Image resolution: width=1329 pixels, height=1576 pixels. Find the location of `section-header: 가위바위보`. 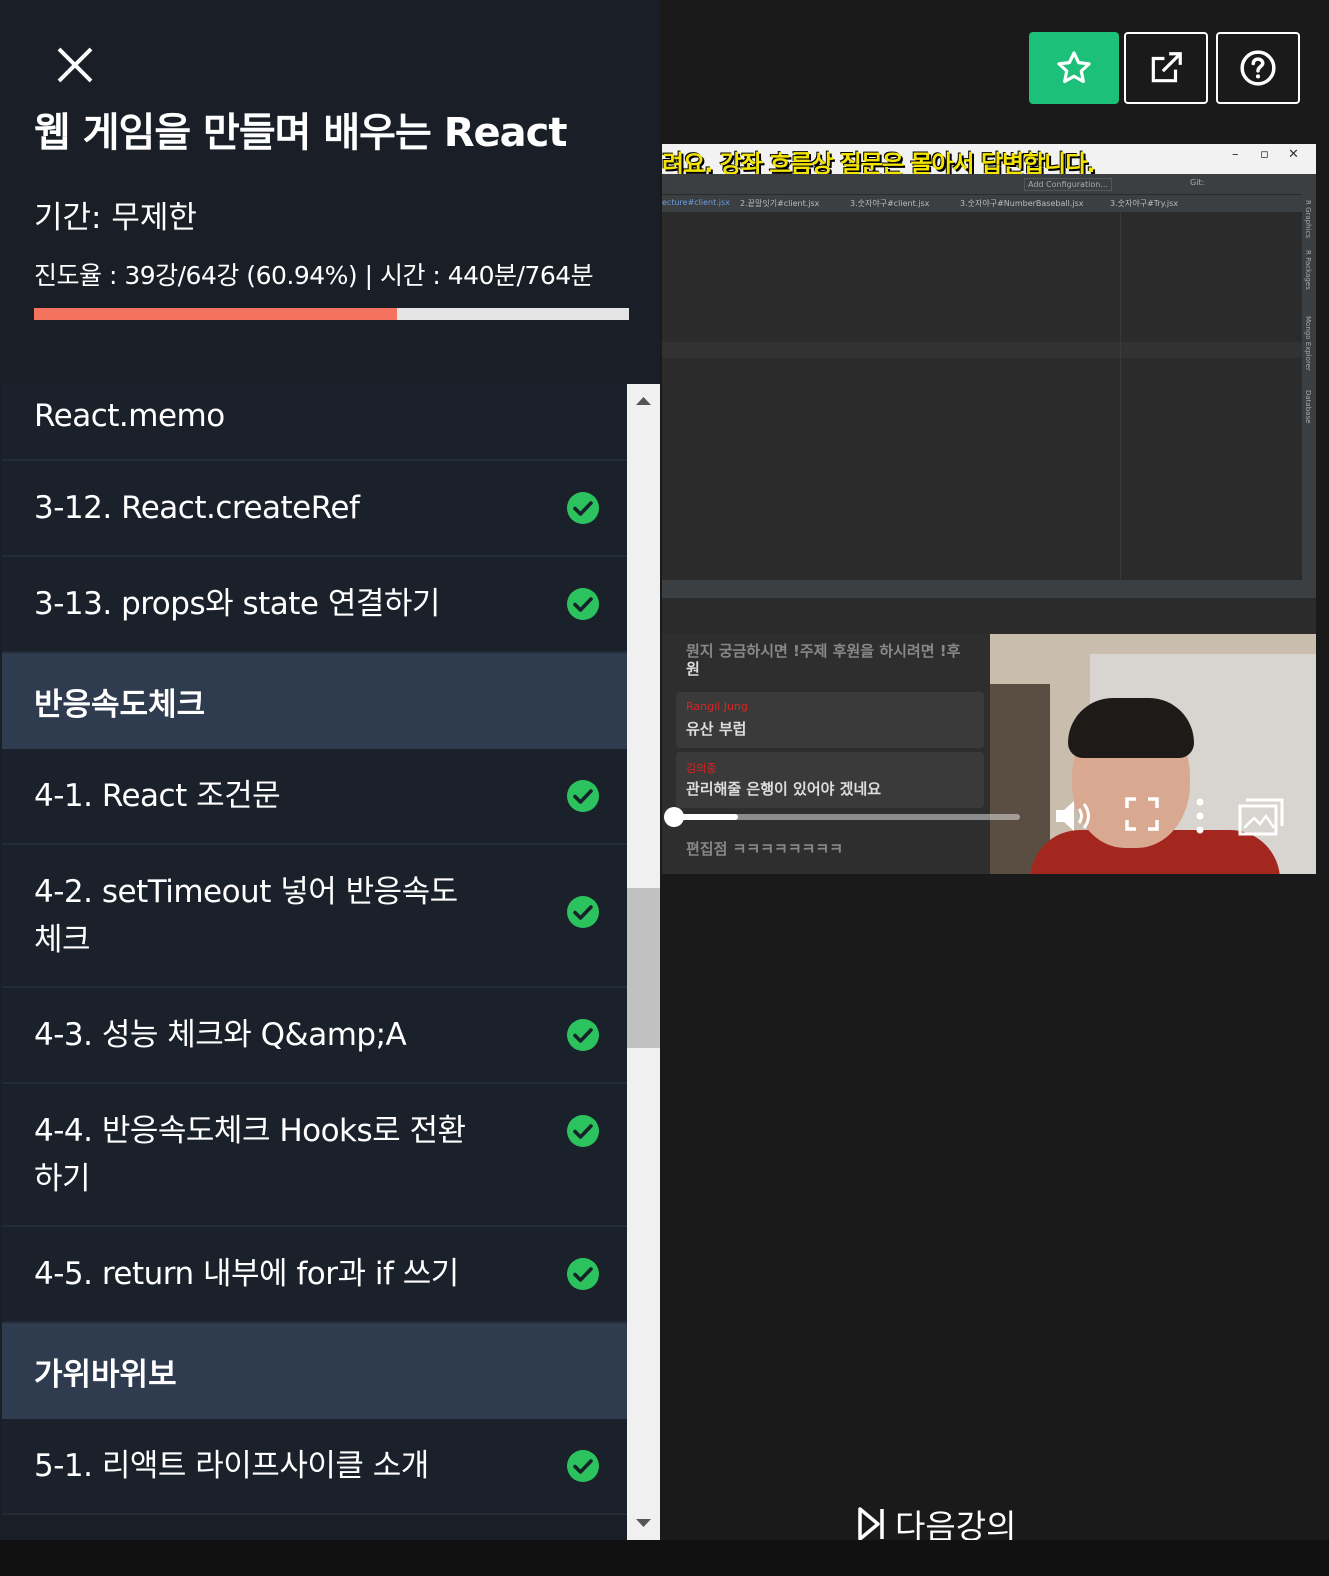

section-header: 가위바위보 is located at coordinates (315, 1371).